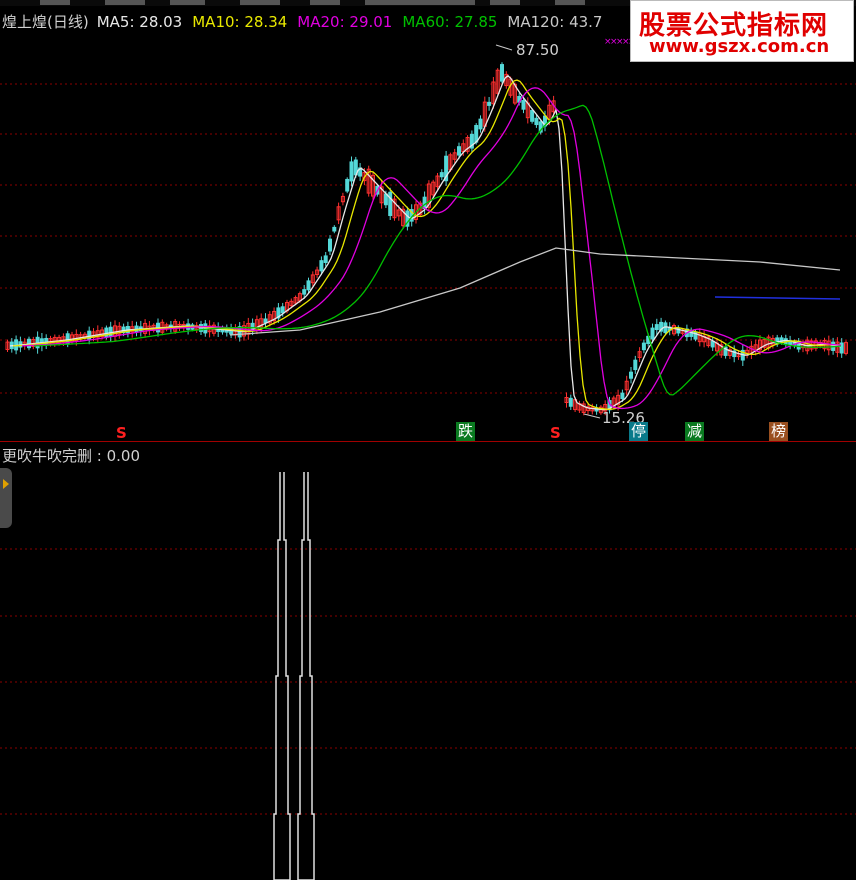 This screenshot has width=856, height=880. I want to click on watermark-url: www.gszx.com.cn, so click(739, 46).